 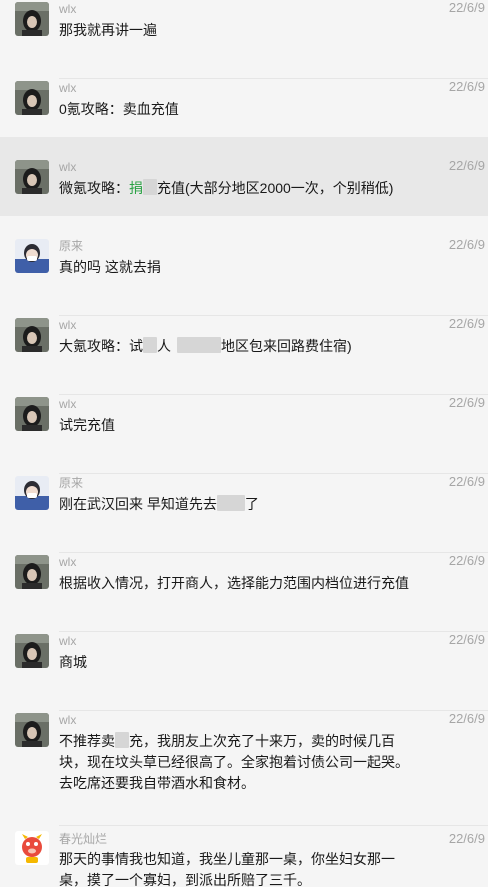 I want to click on message-item: 原来 22/6/9 刚在武汉回来 早知道先去 了, so click(x=244, y=513).